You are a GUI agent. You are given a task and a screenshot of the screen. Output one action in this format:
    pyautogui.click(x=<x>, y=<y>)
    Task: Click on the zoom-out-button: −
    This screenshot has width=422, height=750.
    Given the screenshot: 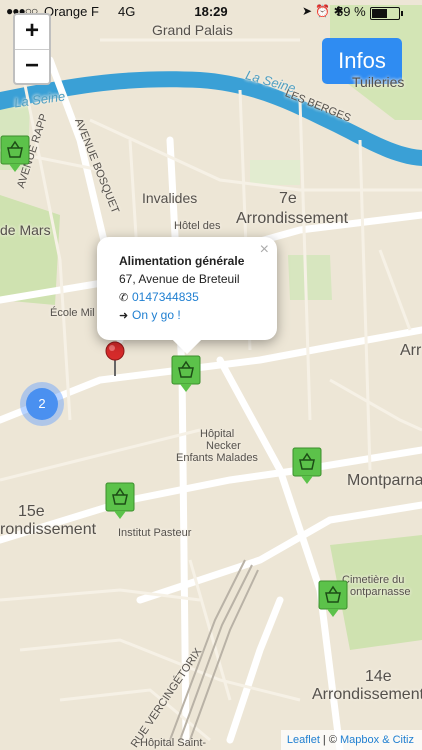 What is the action you would take?
    pyautogui.click(x=32, y=66)
    